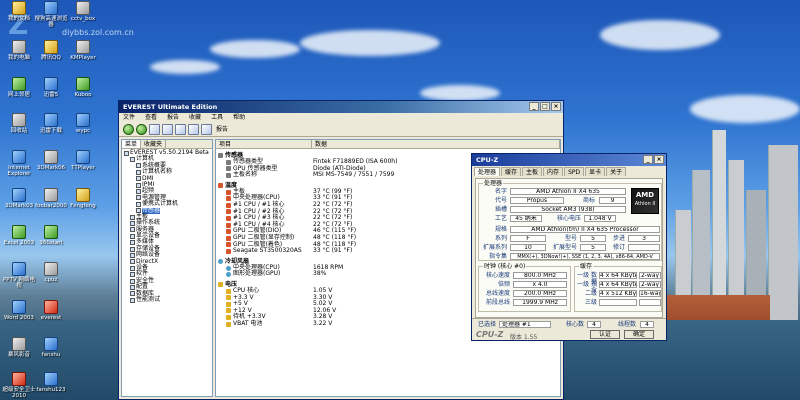  What do you see at coordinates (593, 247) in the screenshot?
I see `ext-model-value: 5` at bounding box center [593, 247].